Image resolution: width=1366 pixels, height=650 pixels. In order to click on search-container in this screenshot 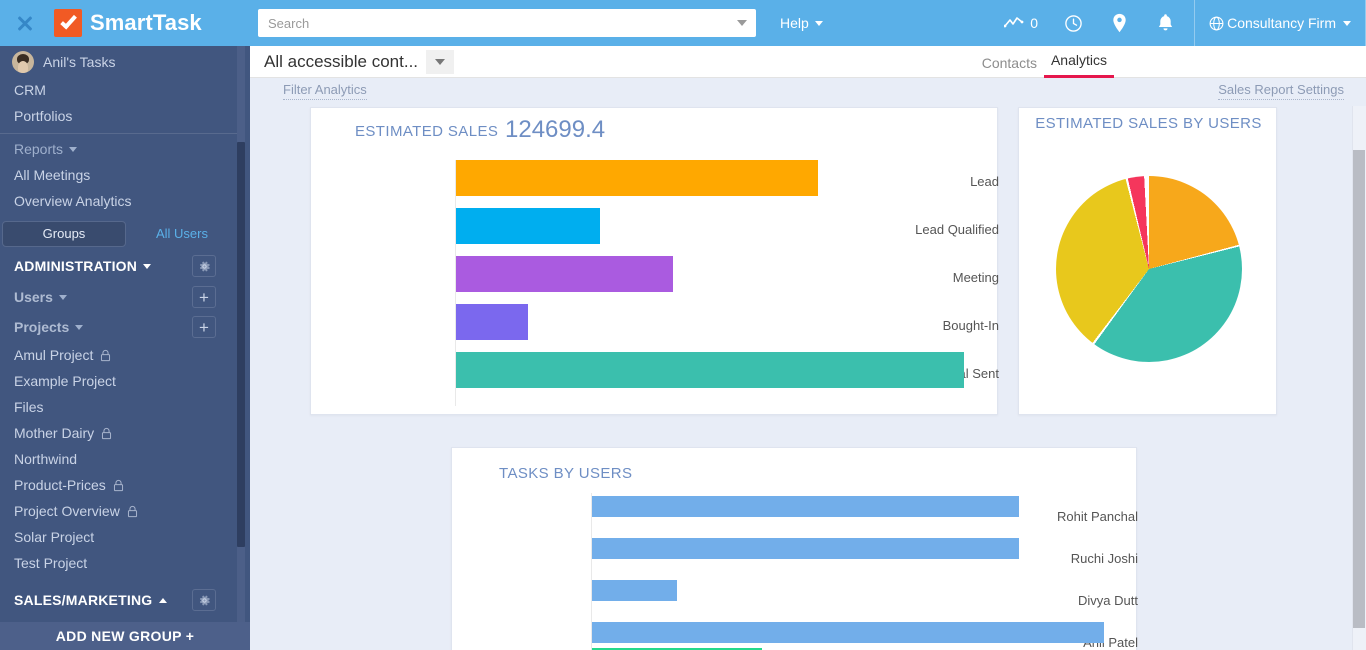, I will do `click(507, 23)`.